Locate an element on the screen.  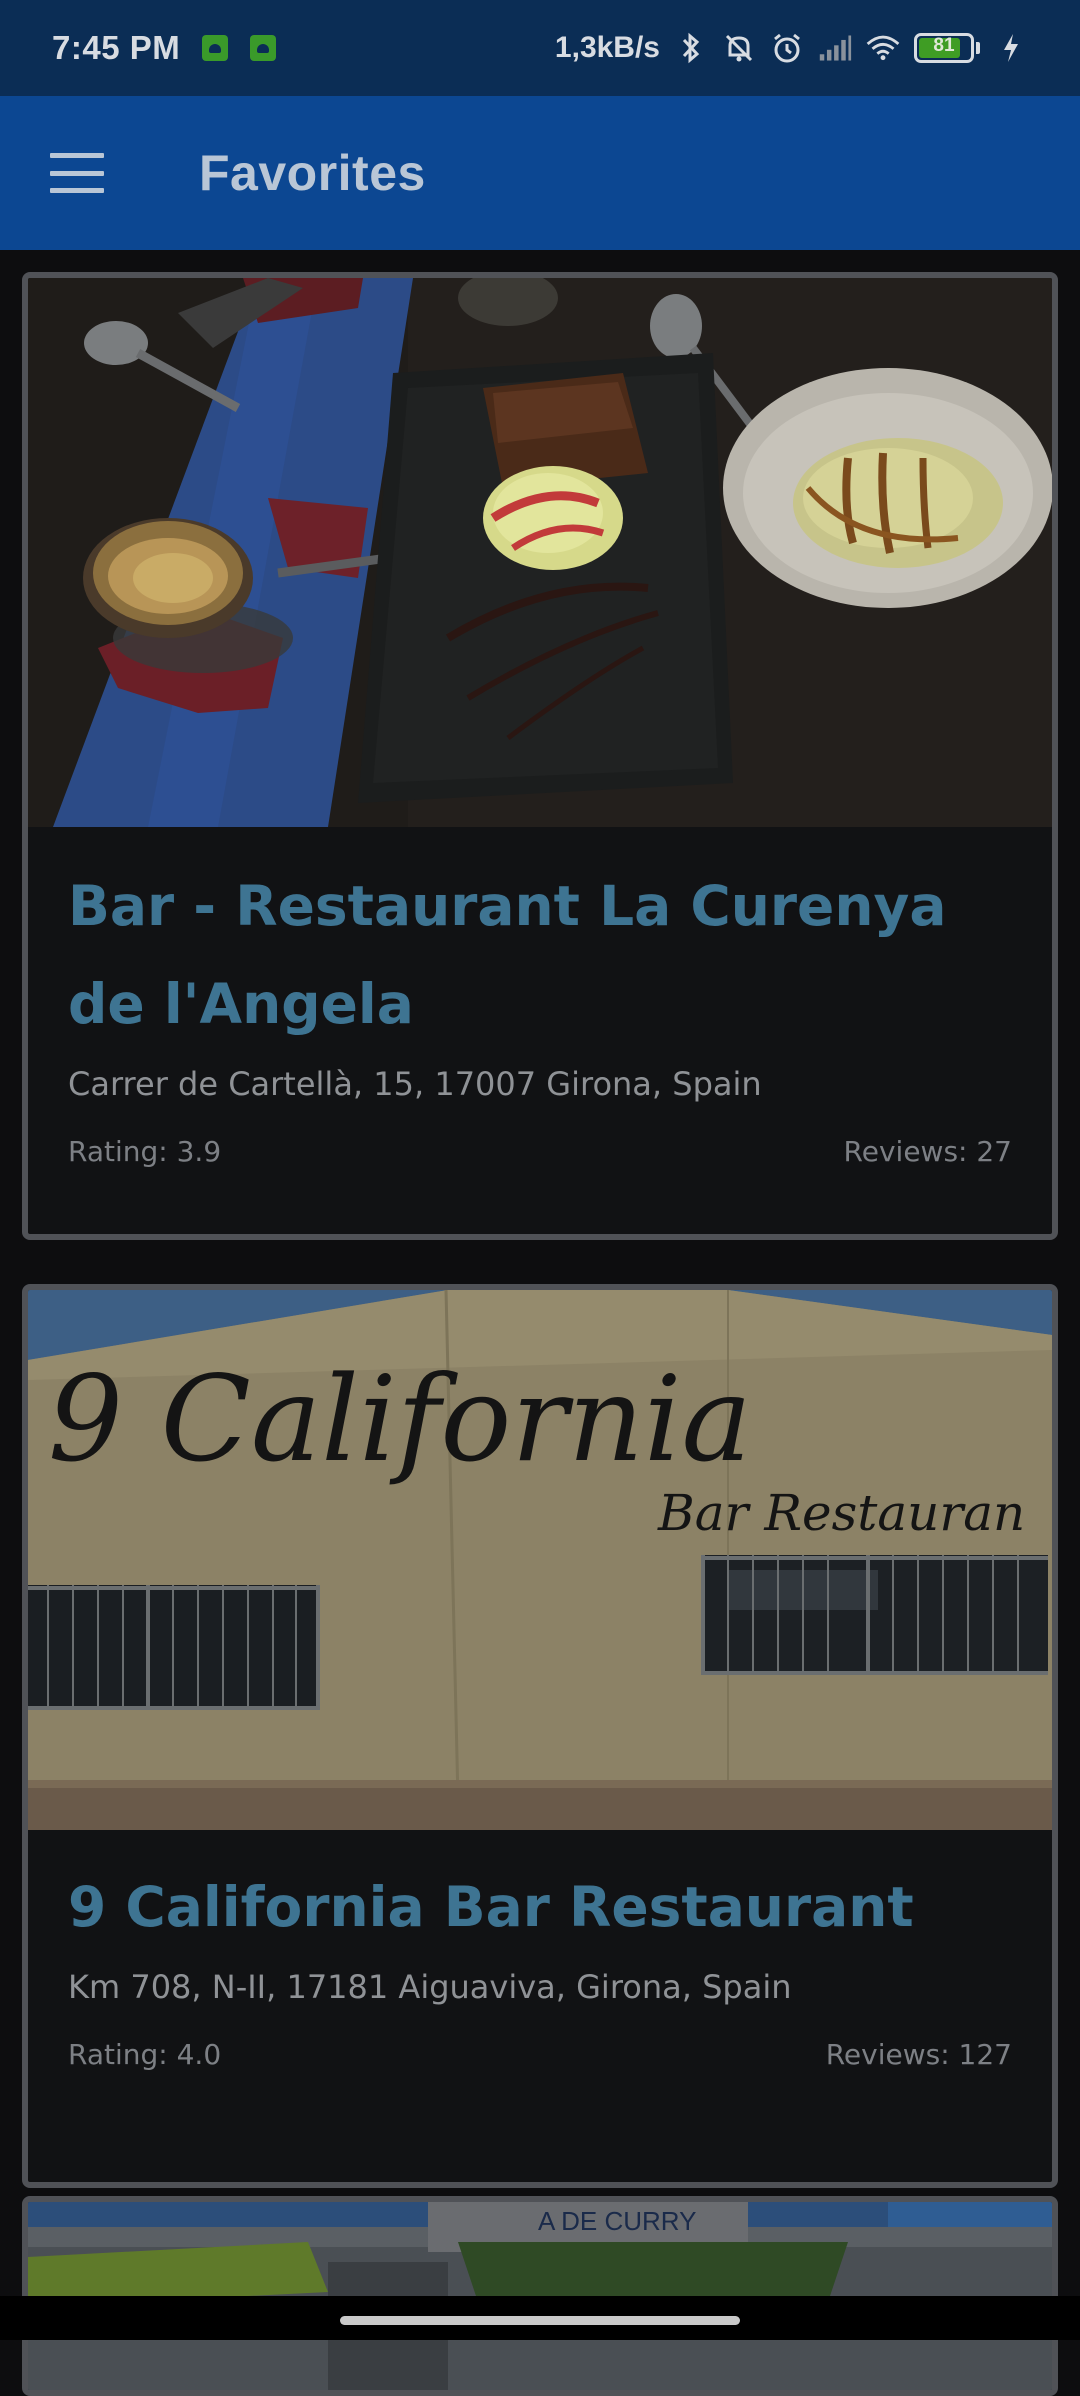
hamburger-menu-icon is located at coordinates (77, 173).